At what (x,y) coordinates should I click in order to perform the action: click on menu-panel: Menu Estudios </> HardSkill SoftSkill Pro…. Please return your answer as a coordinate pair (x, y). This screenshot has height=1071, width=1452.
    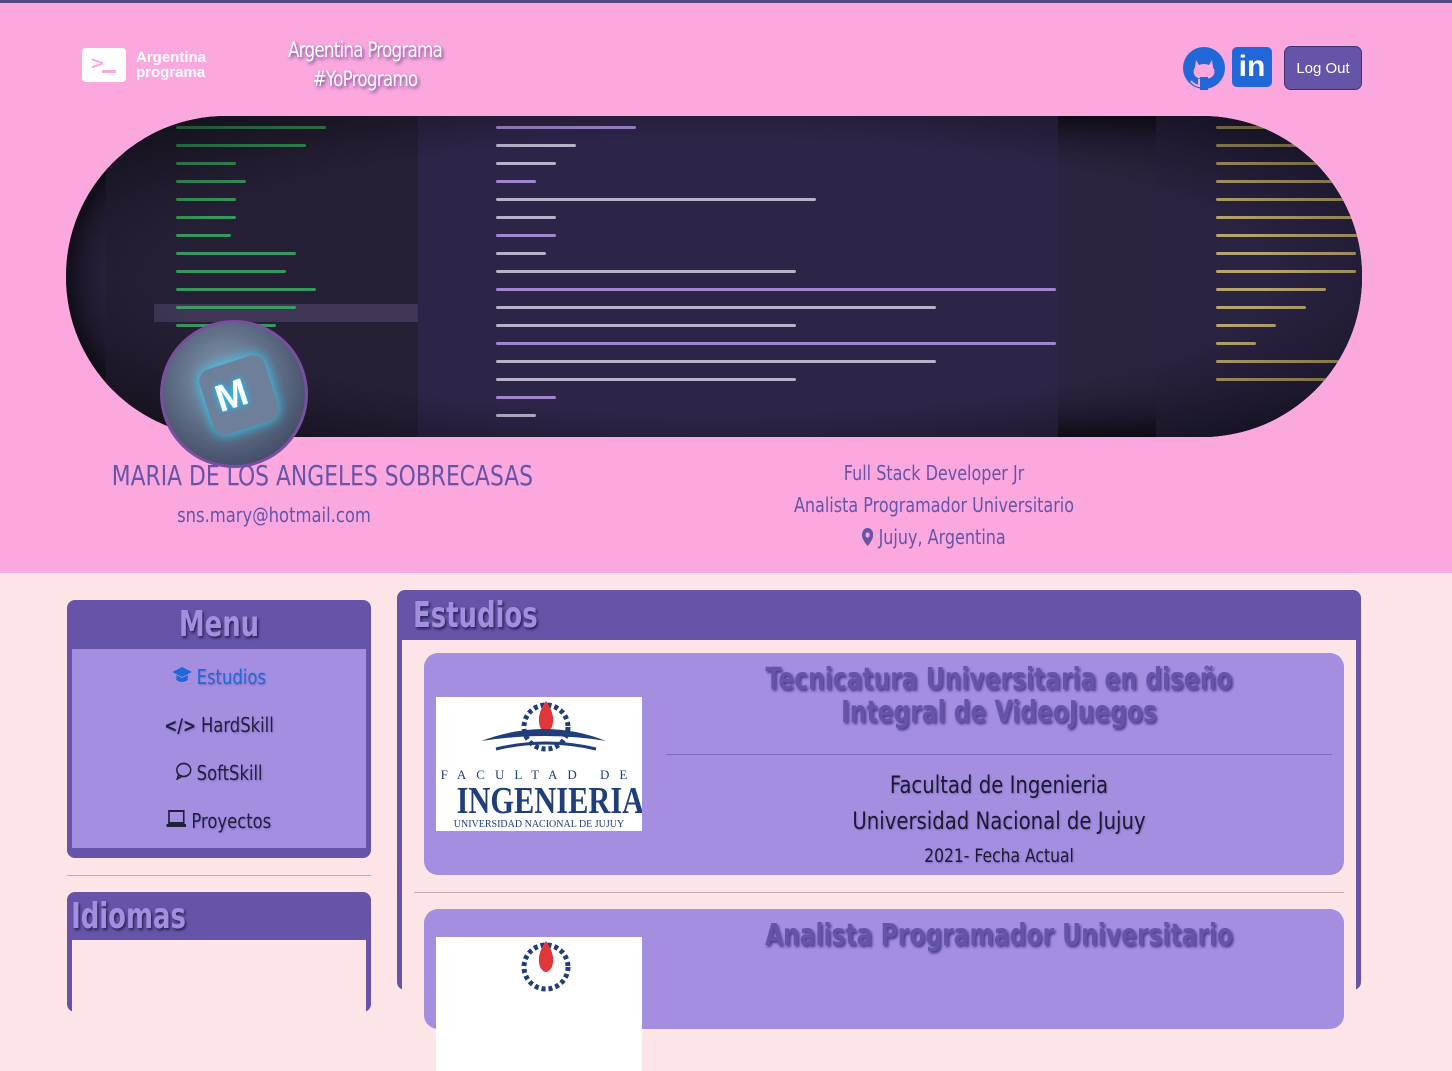
    Looking at the image, I should click on (219, 729).